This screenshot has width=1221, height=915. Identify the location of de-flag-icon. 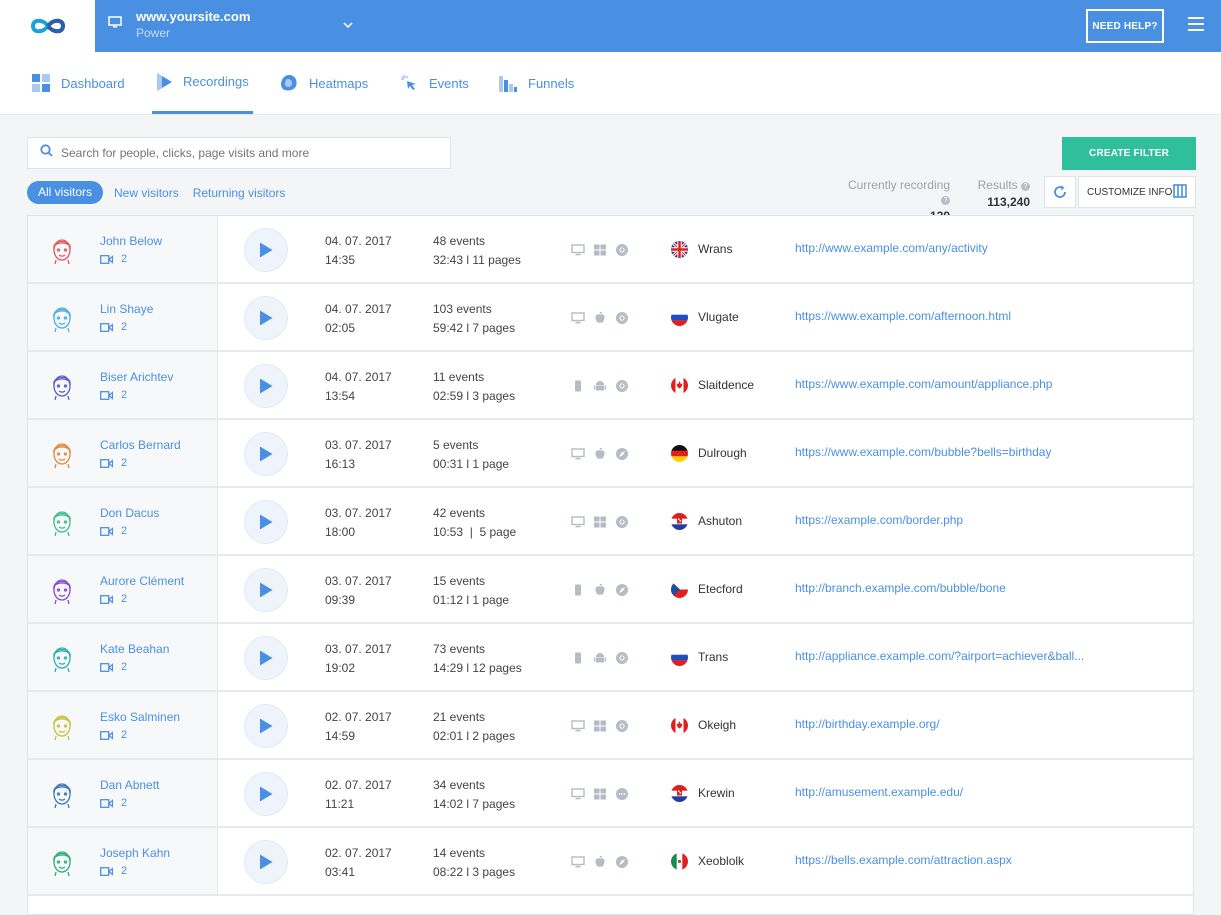
(679, 453).